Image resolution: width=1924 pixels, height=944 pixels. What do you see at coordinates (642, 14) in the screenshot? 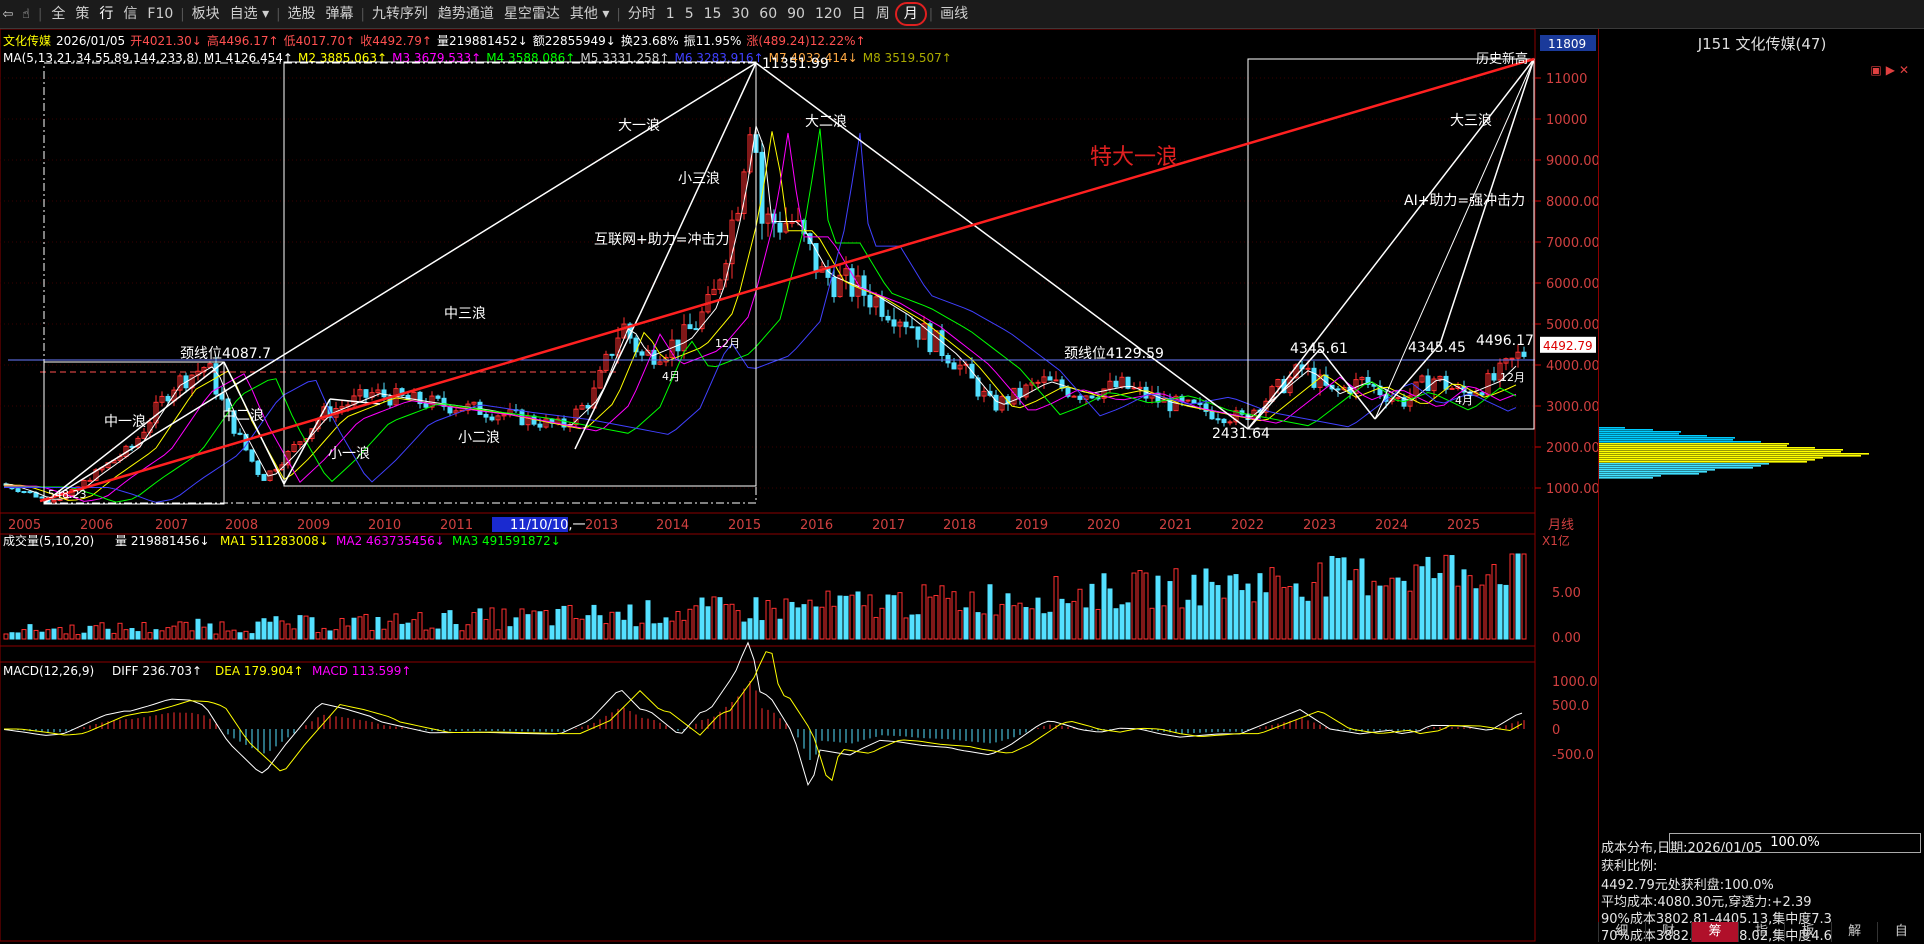
I see `toolbar-item-13: 分时` at bounding box center [642, 14].